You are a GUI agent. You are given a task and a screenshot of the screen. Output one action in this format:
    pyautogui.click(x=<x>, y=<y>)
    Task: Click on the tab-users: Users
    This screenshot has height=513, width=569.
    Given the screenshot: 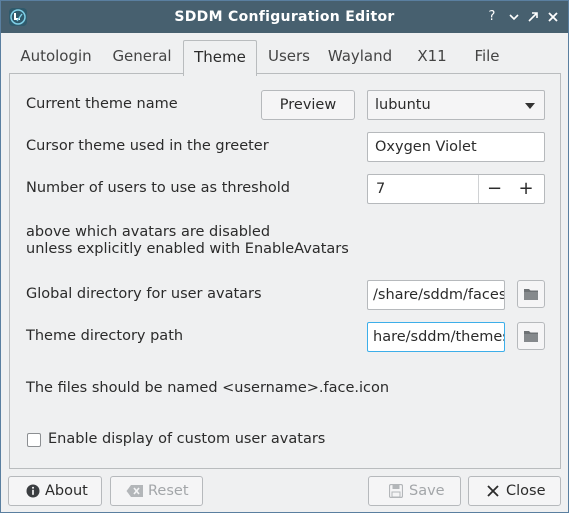 What is the action you would take?
    pyautogui.click(x=289, y=57)
    